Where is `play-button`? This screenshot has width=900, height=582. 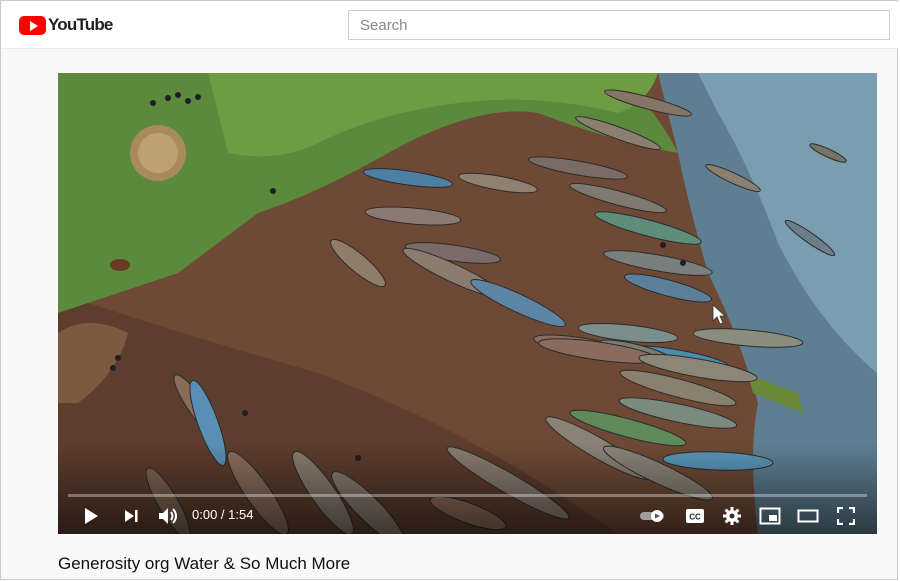
play-button is located at coordinates (91, 516).